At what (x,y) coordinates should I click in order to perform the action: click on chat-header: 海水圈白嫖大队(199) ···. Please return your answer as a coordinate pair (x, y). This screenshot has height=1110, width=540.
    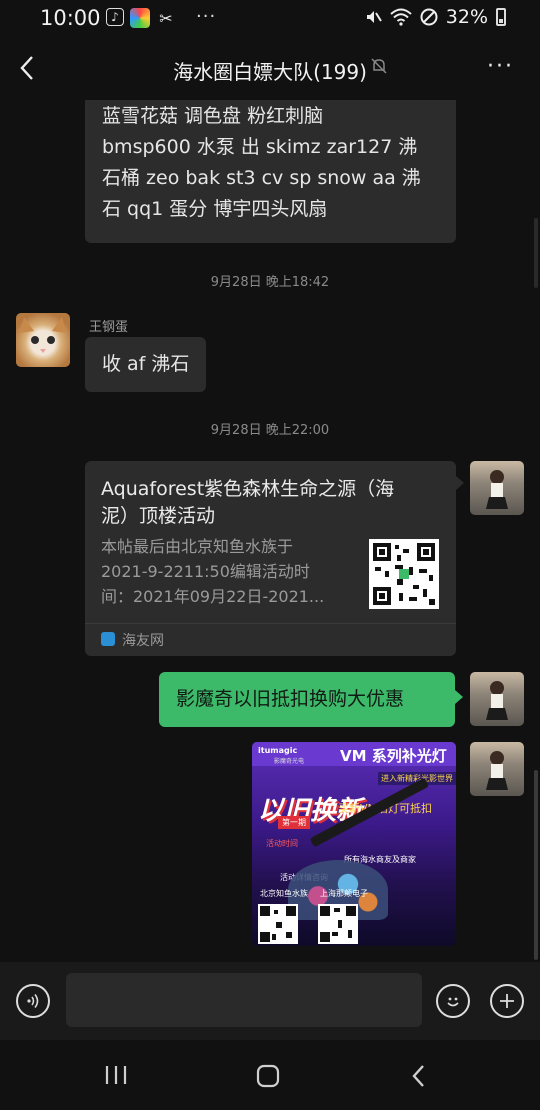
    Looking at the image, I should click on (270, 69).